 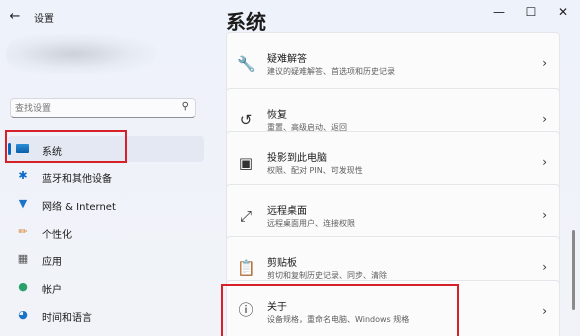 I want to click on close-icon: ✕, so click(x=563, y=12).